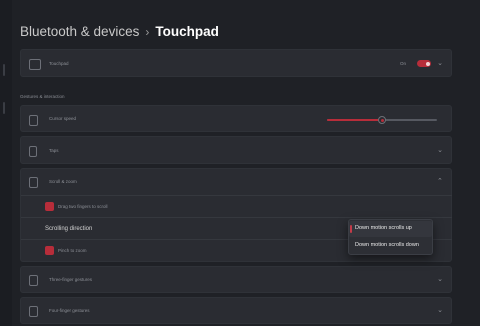 This screenshot has width=480, height=326. Describe the element at coordinates (33, 120) in the screenshot. I see `cursor-icon` at that location.